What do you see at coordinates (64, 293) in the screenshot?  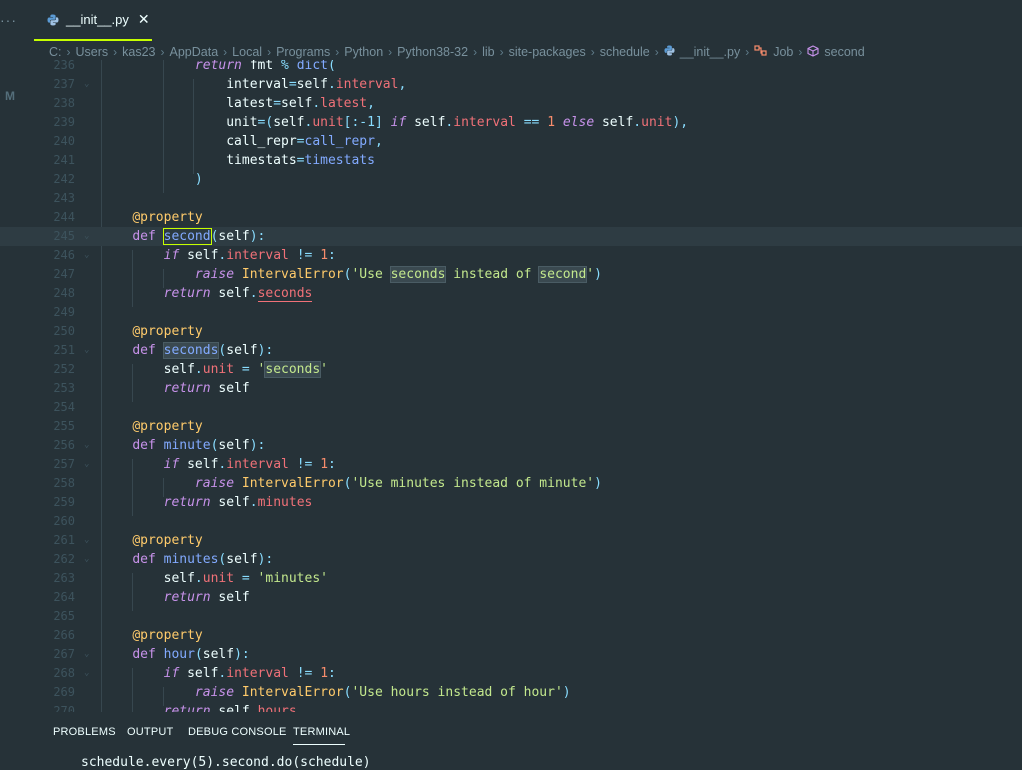 I see `line-number: 248` at bounding box center [64, 293].